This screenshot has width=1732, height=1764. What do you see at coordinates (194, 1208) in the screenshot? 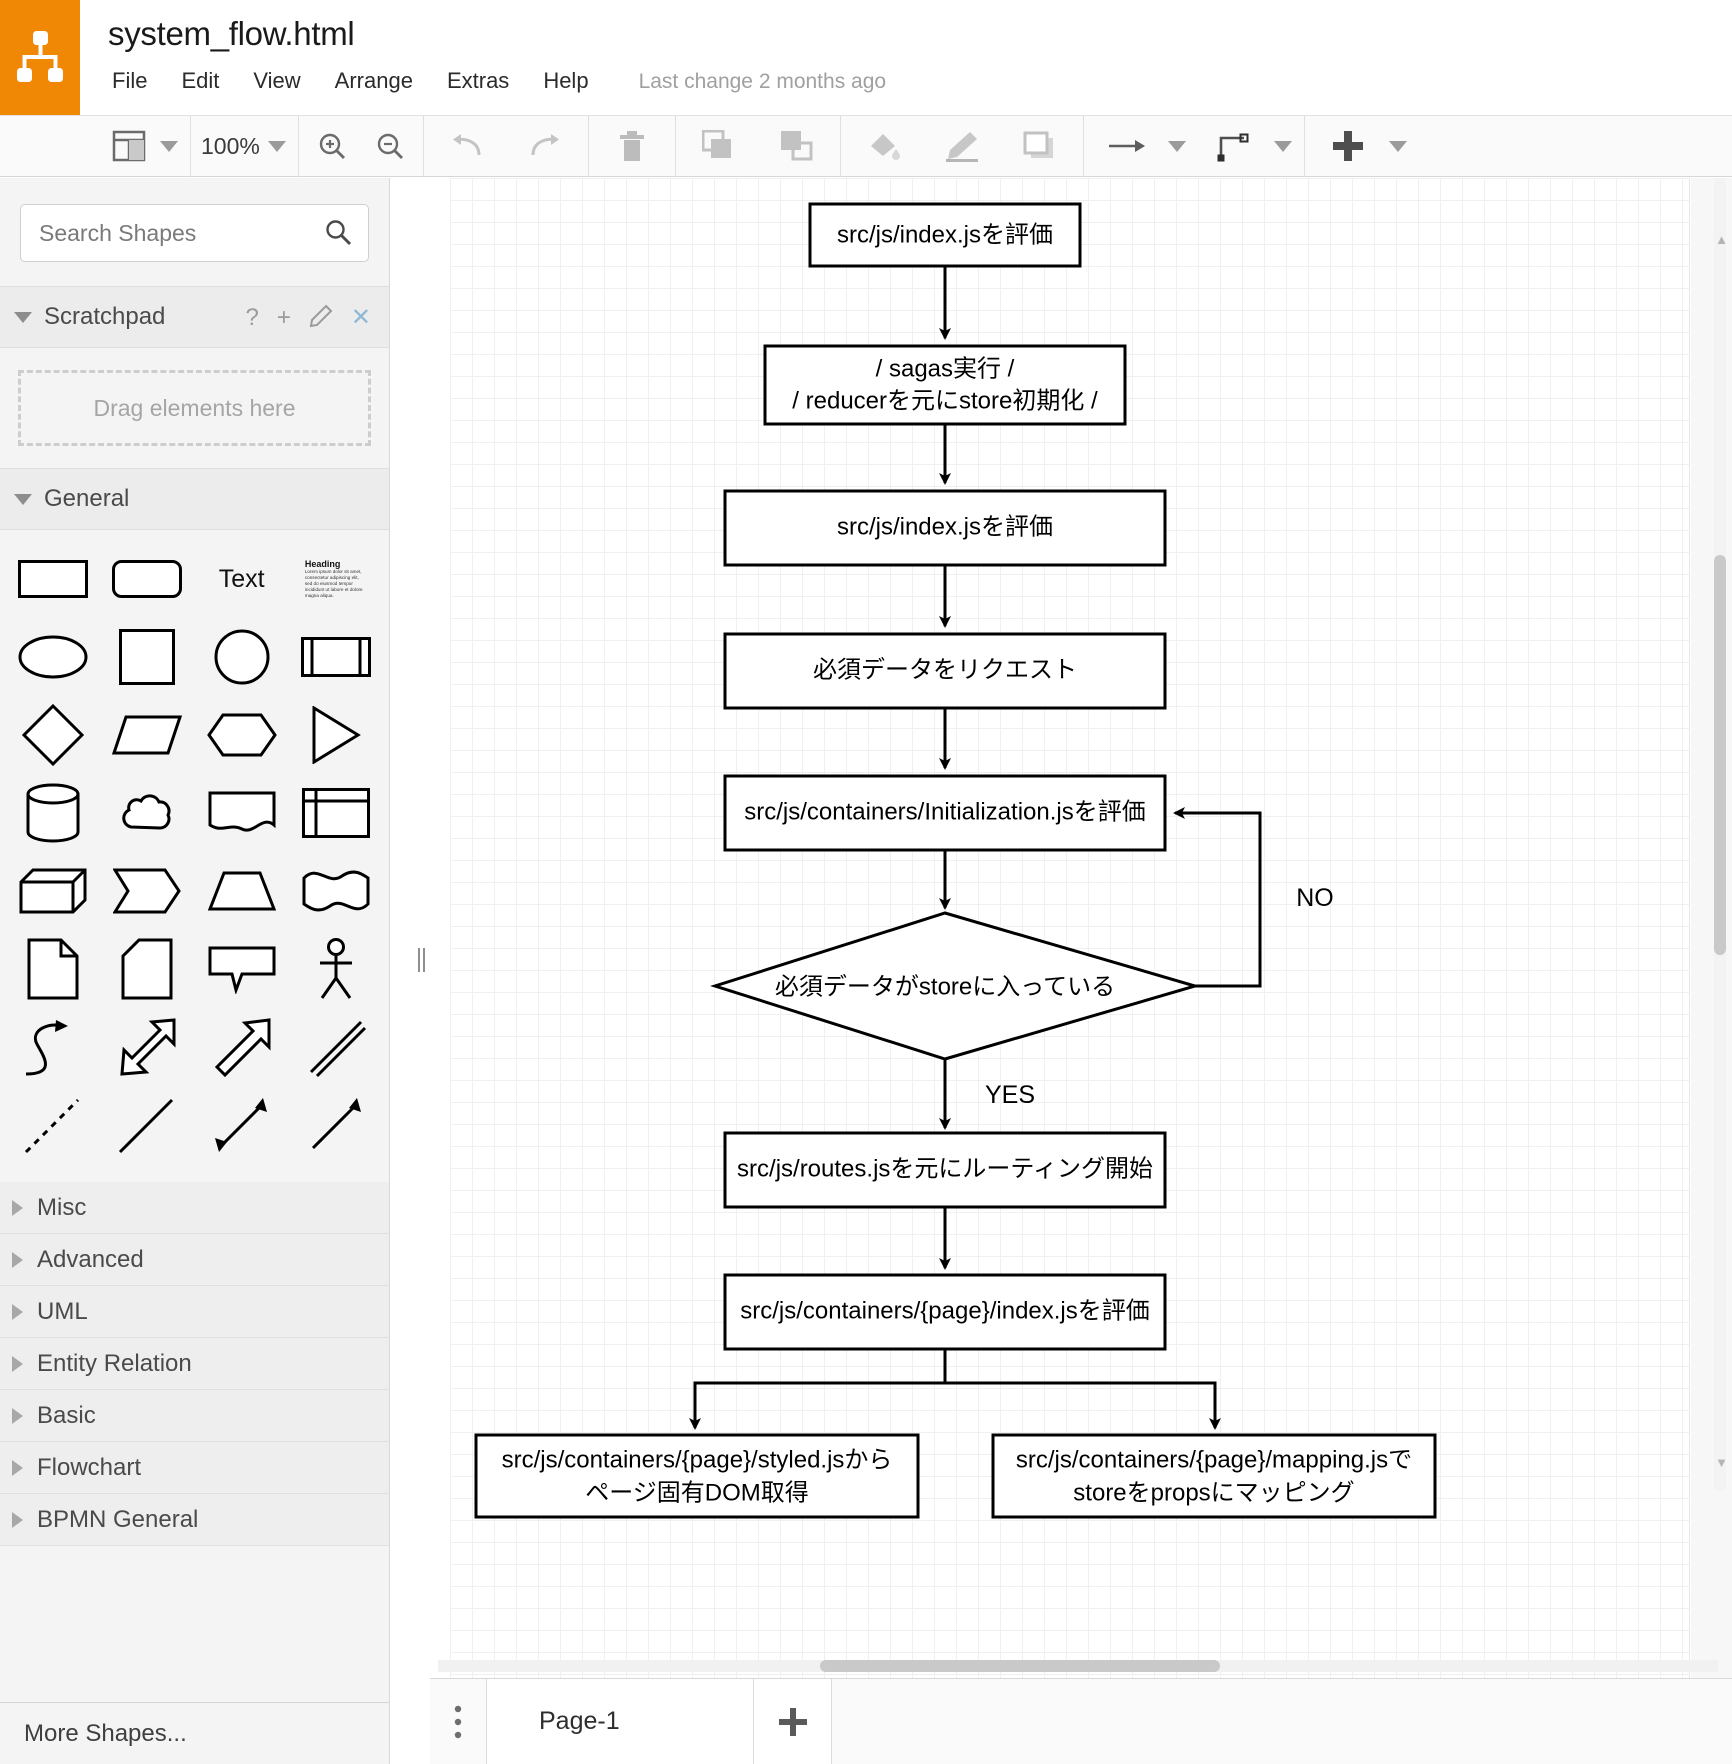
I see `sidebar-category-misc: Misc` at bounding box center [194, 1208].